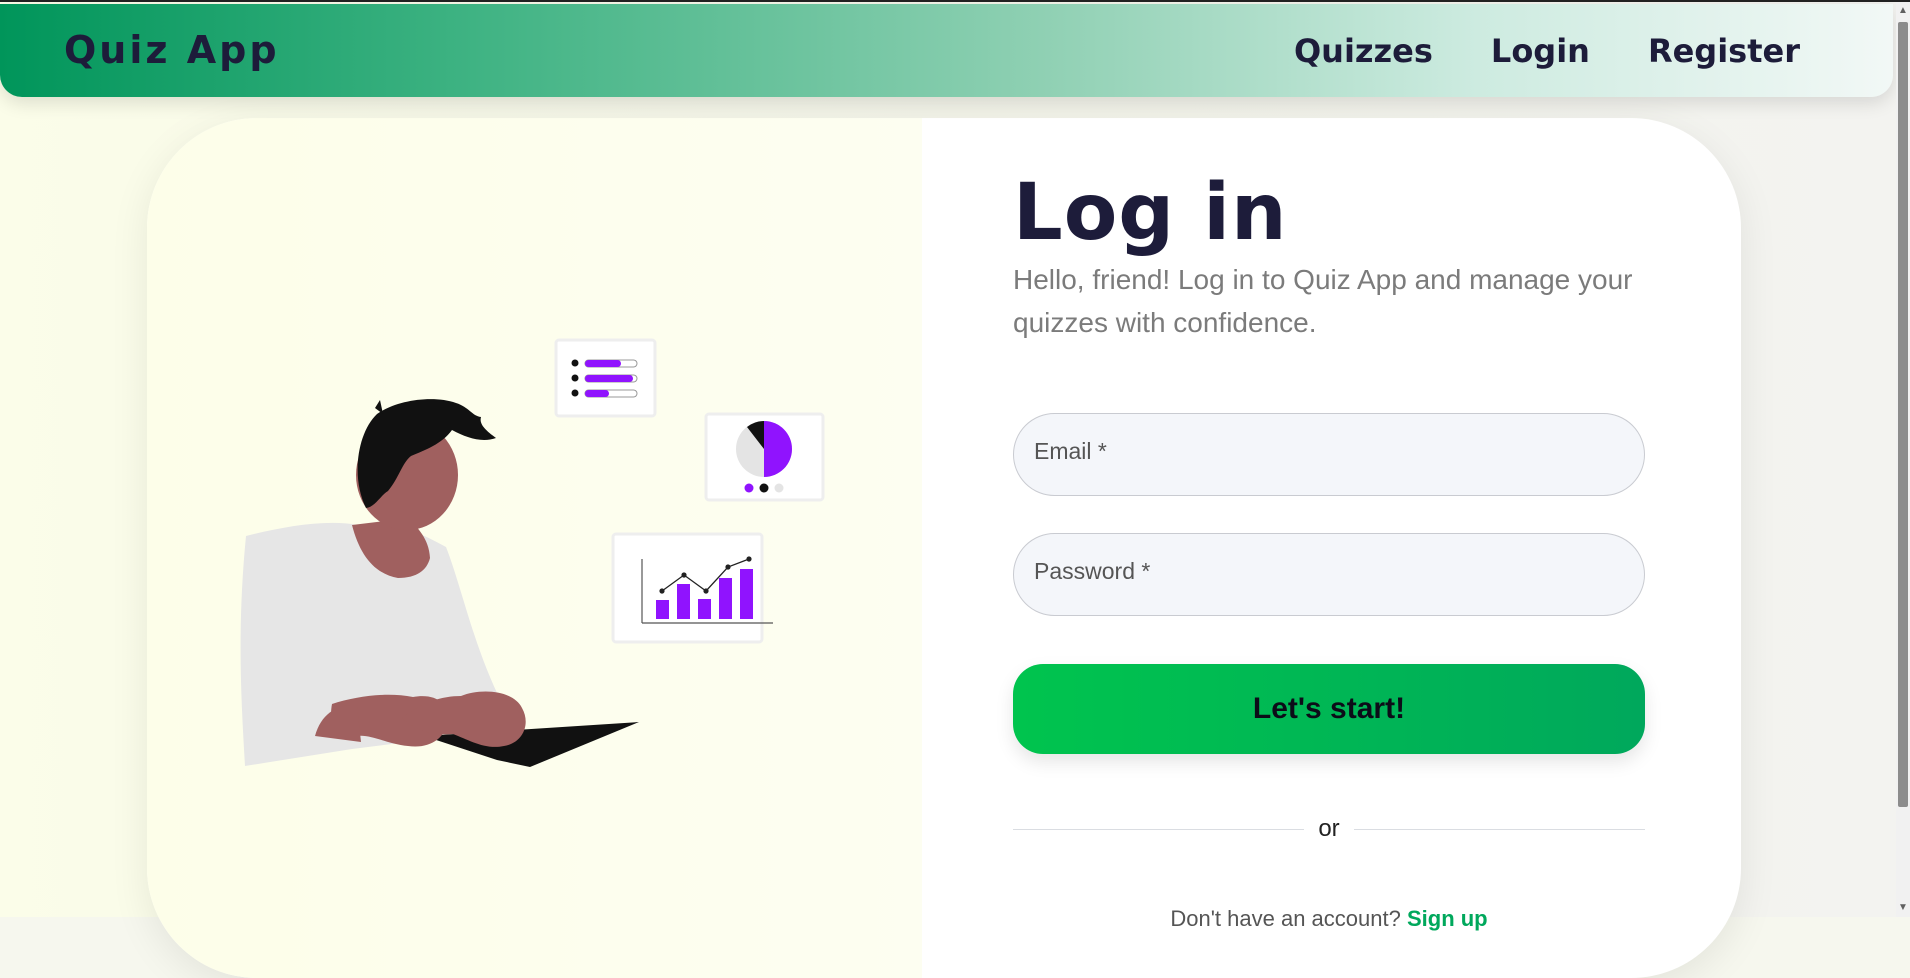 This screenshot has width=1910, height=978. I want to click on password-field: Password *, so click(1329, 574).